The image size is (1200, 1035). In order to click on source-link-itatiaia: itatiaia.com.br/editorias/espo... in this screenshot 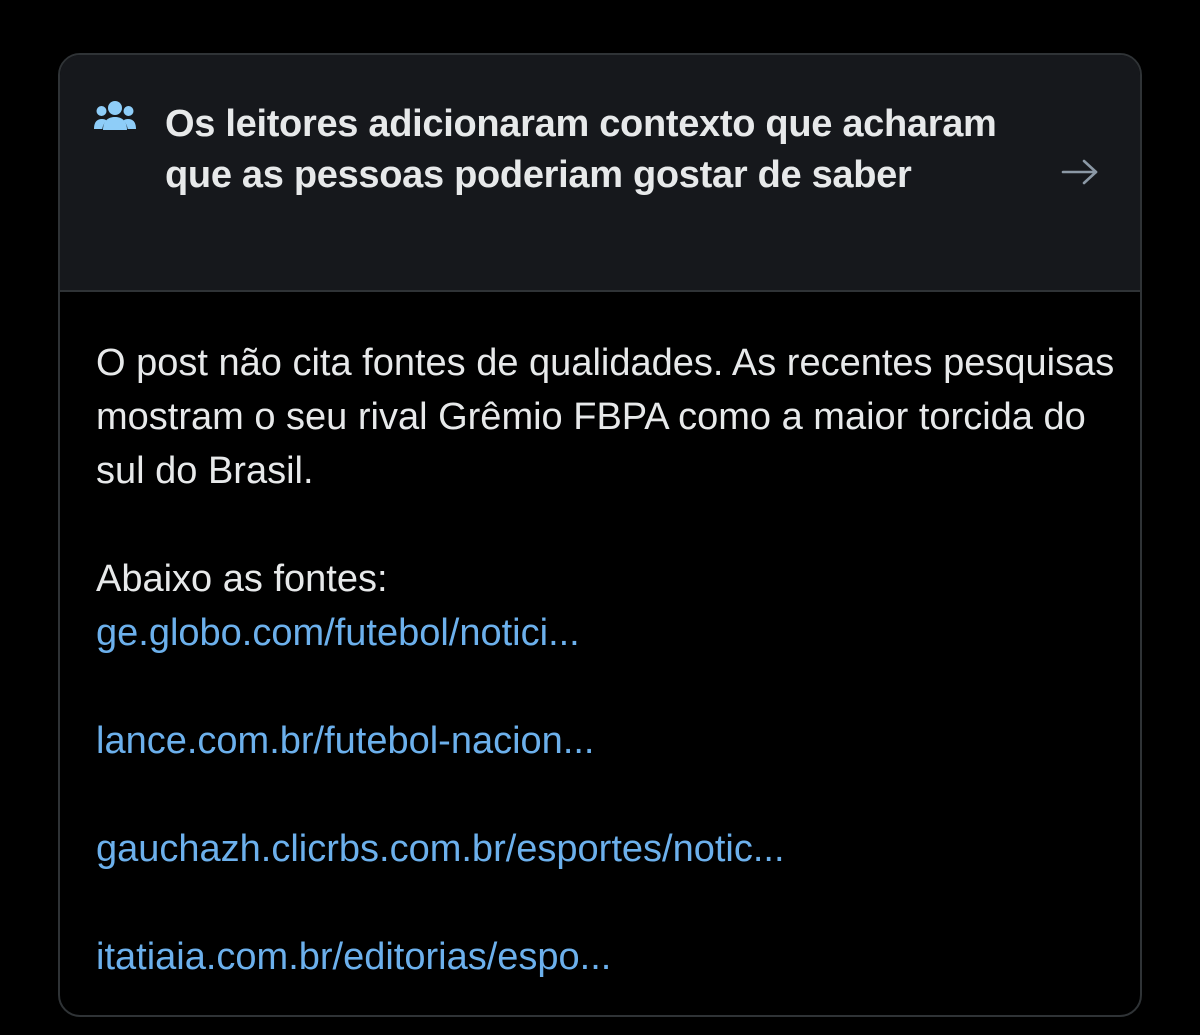, I will do `click(611, 957)`.